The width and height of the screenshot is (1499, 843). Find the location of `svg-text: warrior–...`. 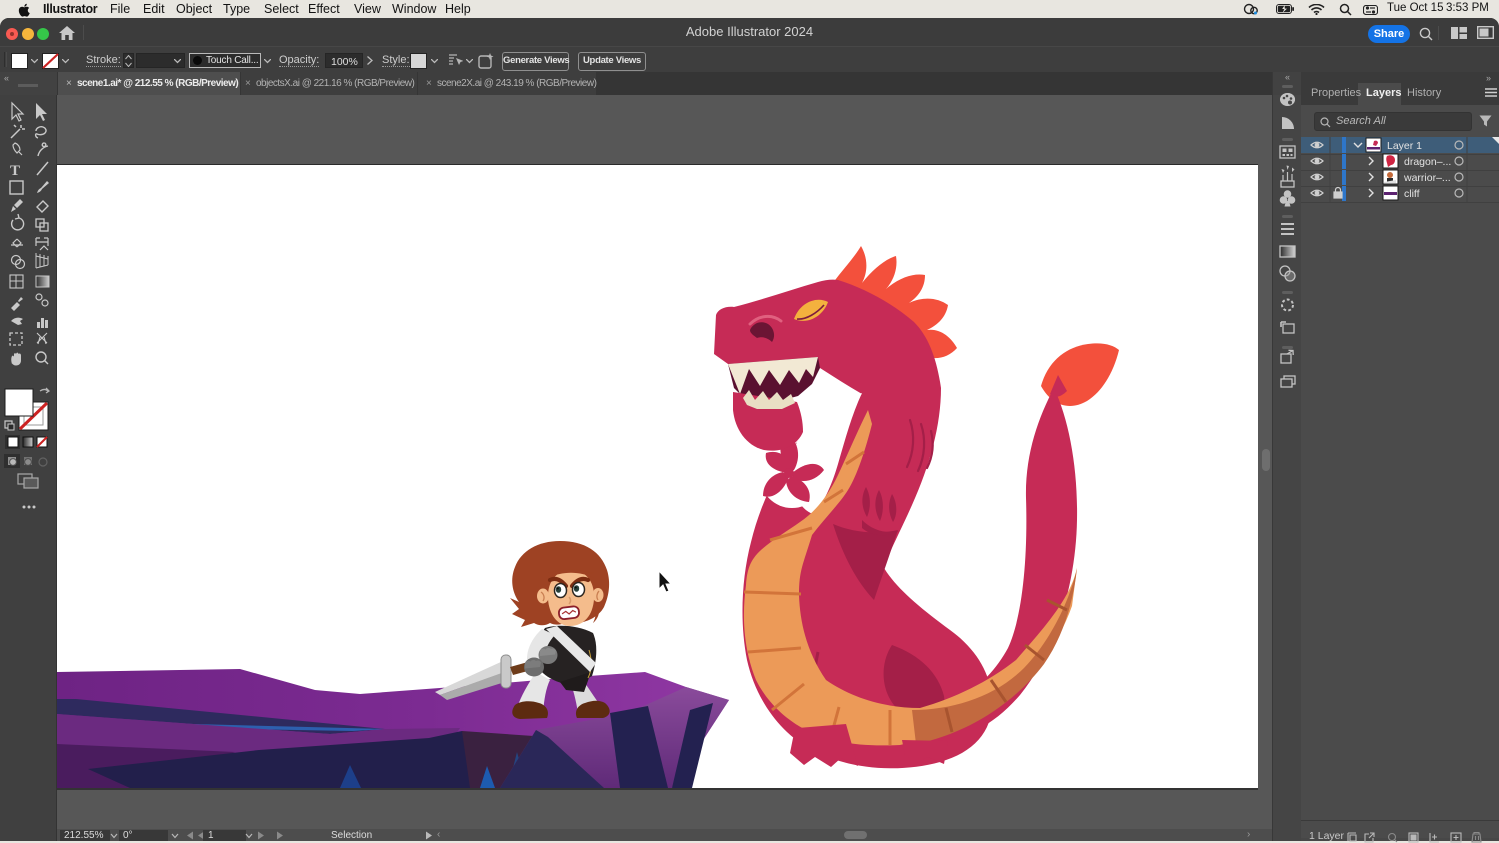

svg-text: warrior–... is located at coordinates (1427, 178).